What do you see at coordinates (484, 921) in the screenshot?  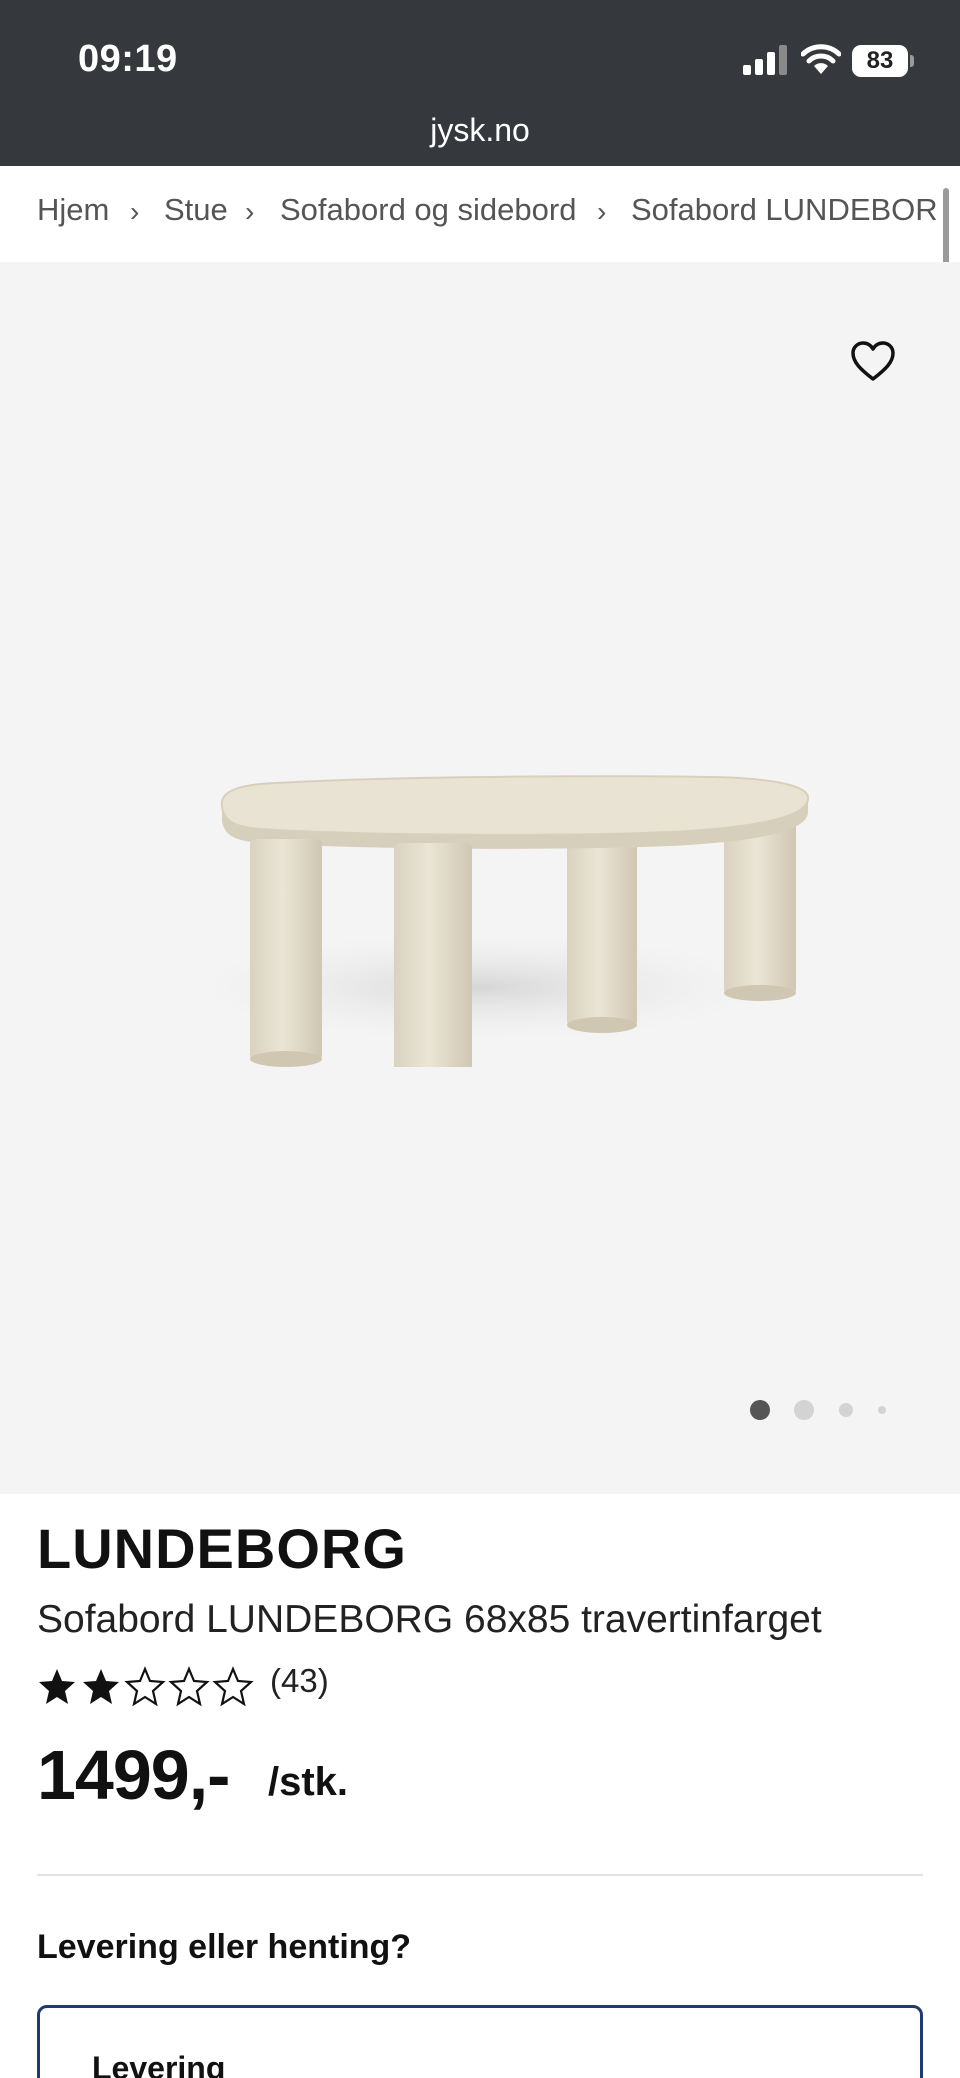 I see `product-image-coffee-table` at bounding box center [484, 921].